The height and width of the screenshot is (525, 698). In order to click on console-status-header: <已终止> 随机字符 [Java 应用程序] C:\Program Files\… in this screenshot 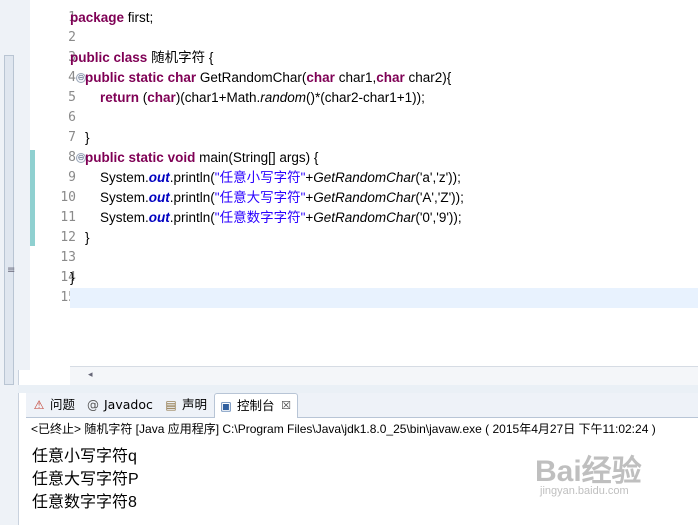, I will do `click(343, 429)`.